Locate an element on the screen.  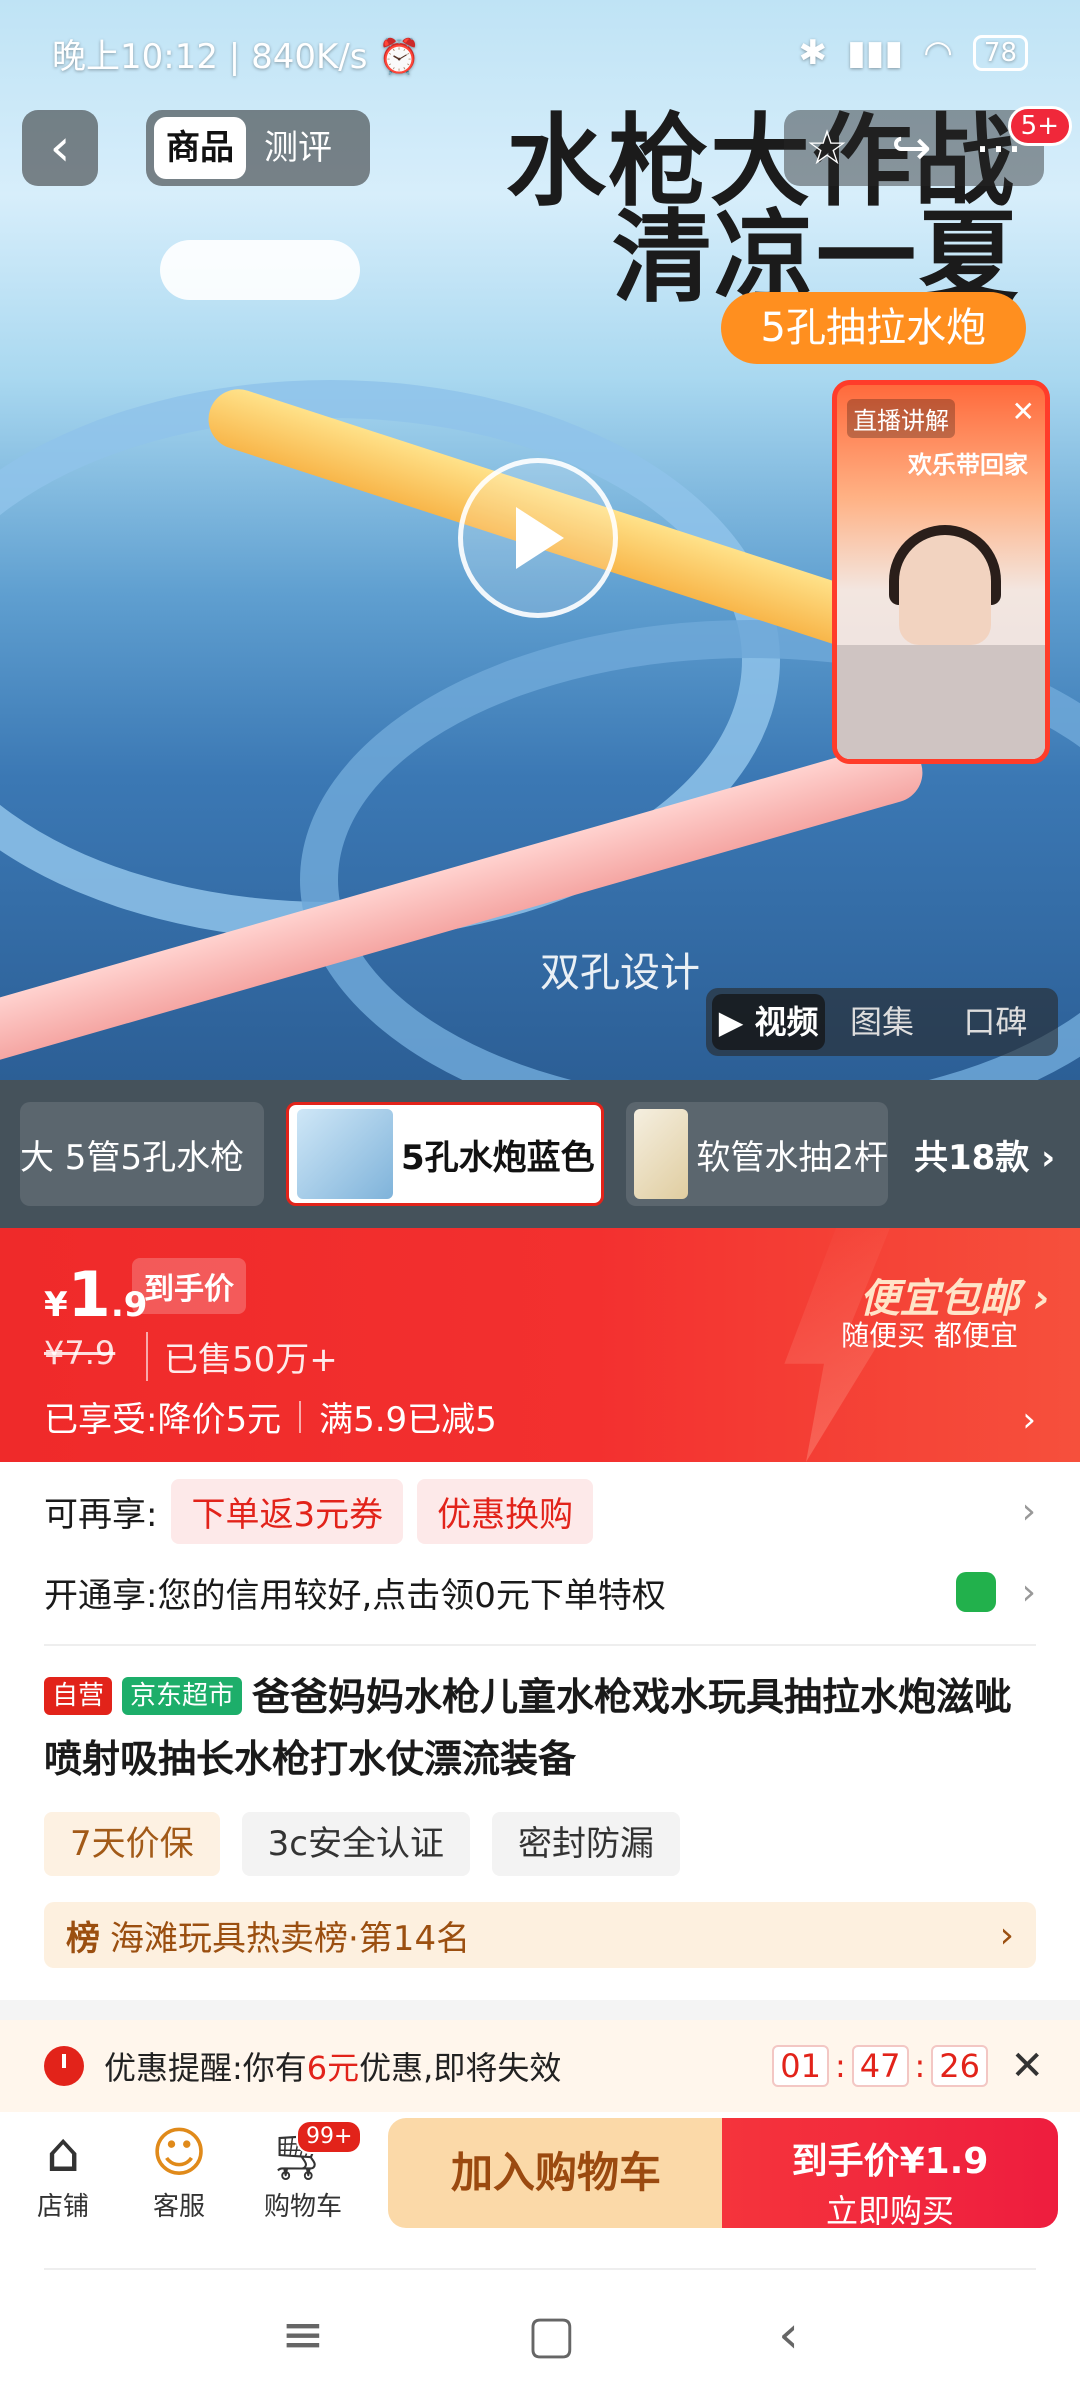
store-button: ⌂ 店铺 is located at coordinates (63, 2171).